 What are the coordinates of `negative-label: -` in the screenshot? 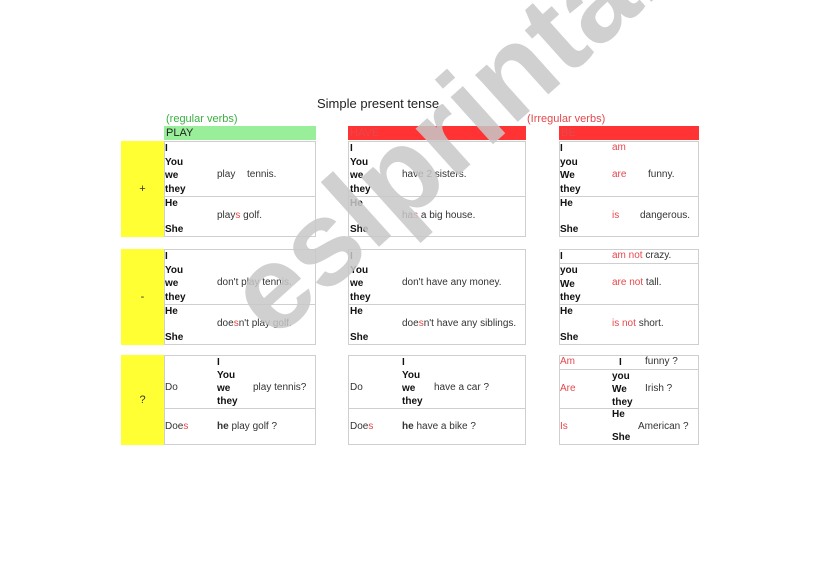 It's located at (142, 297).